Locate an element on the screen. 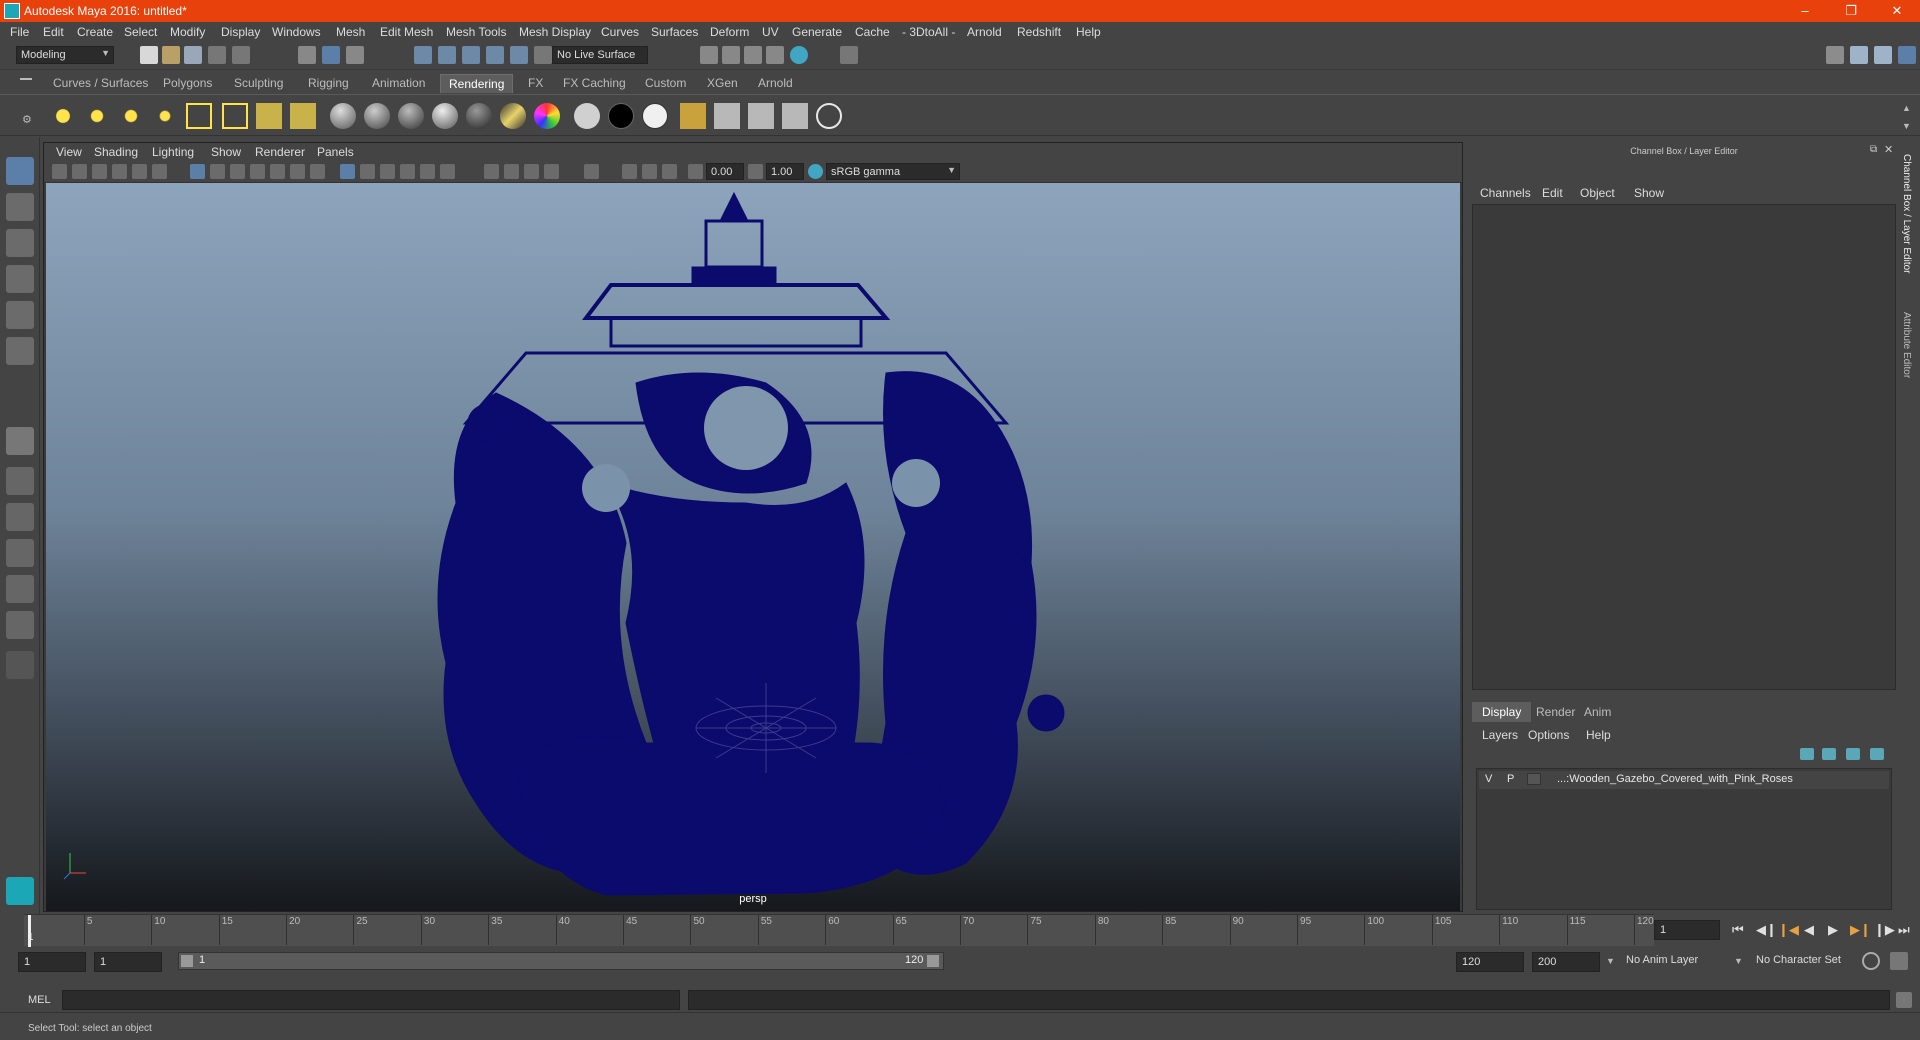 This screenshot has width=1920, height=1040. gate-mask-icon is located at coordinates (257, 171).